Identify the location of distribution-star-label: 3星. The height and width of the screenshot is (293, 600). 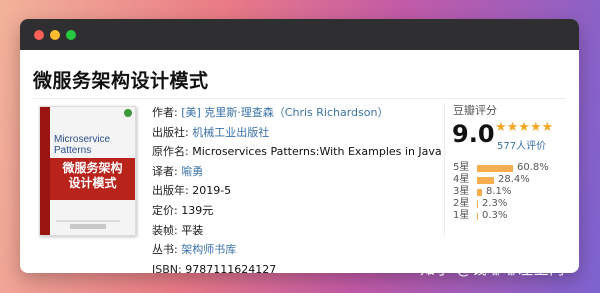
(461, 191).